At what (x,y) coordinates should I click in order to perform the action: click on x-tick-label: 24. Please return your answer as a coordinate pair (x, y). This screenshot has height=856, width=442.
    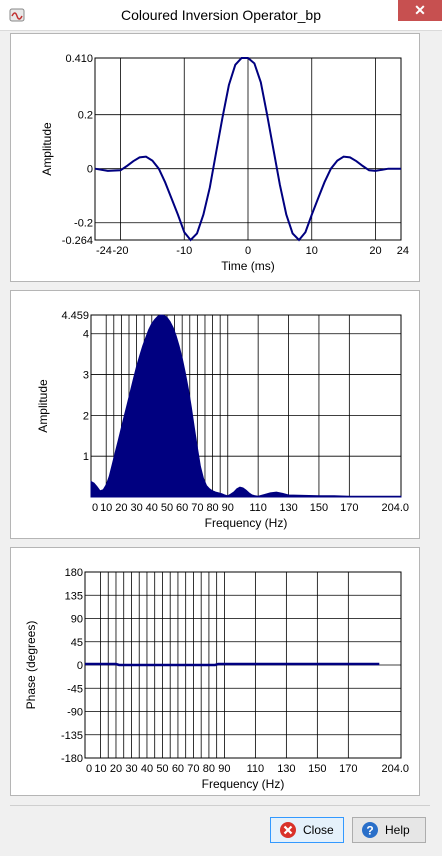
    Looking at the image, I should click on (403, 251).